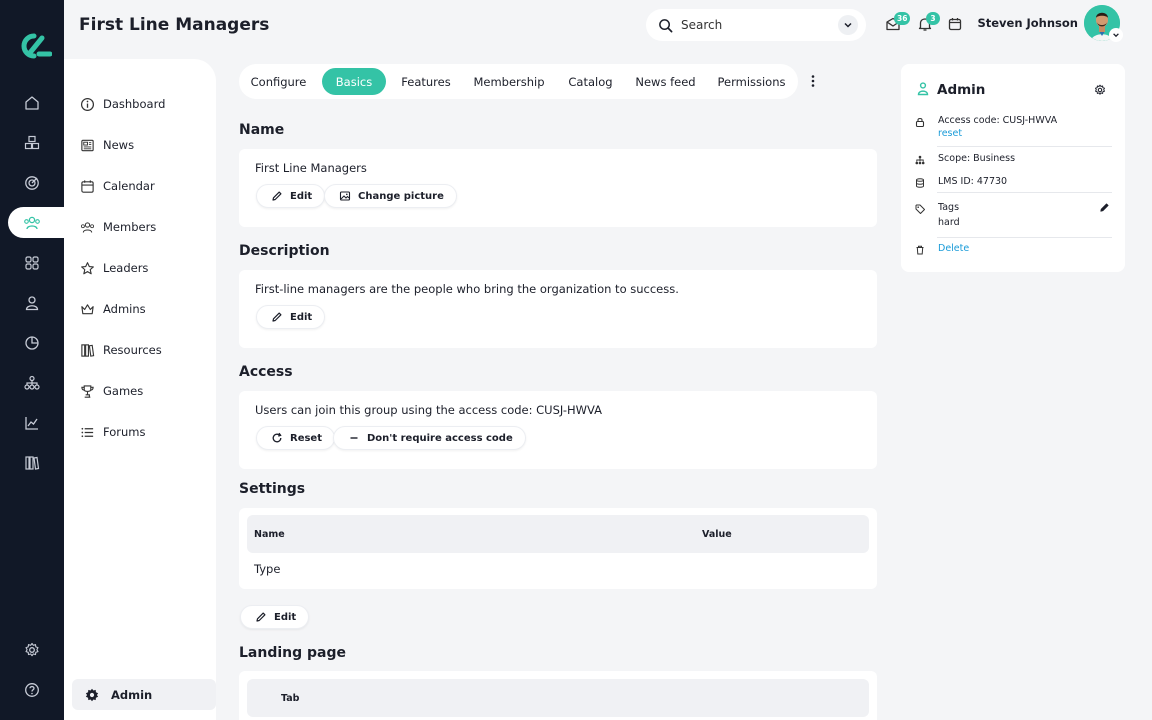  What do you see at coordinates (949, 207) in the screenshot?
I see `tags-label: Tags` at bounding box center [949, 207].